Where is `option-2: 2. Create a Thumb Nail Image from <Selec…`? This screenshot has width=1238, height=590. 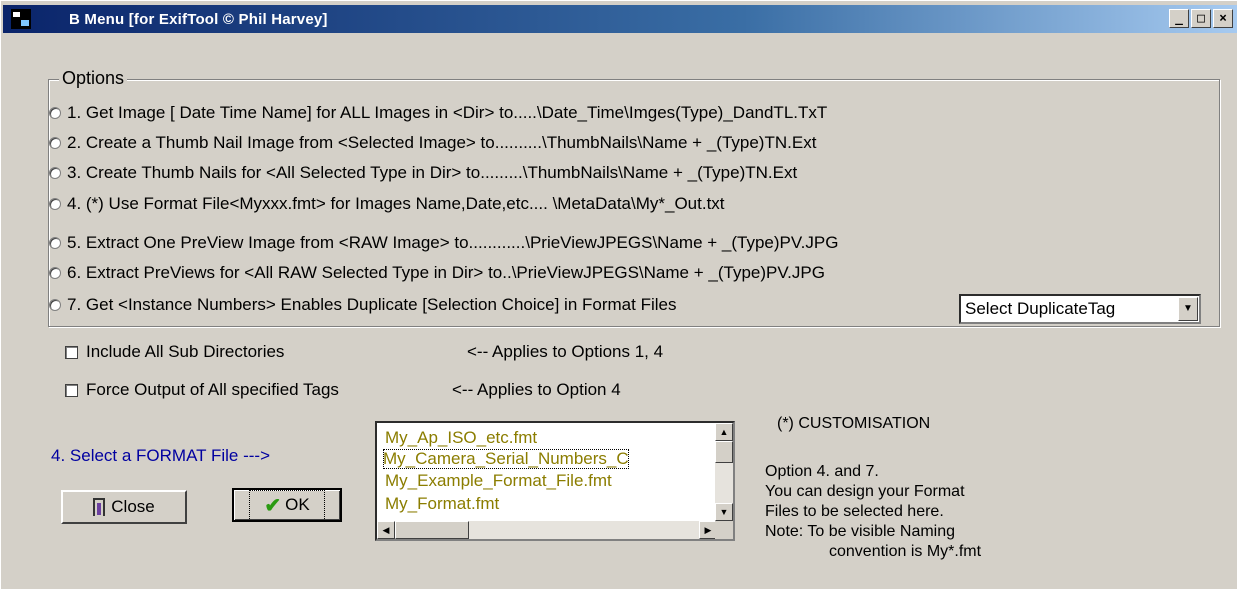
option-2: 2. Create a Thumb Nail Image from <Selec… is located at coordinates (432, 143).